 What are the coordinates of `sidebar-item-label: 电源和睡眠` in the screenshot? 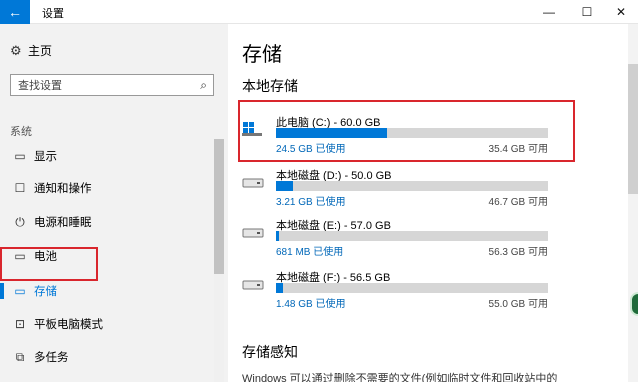 It's located at (63, 223).